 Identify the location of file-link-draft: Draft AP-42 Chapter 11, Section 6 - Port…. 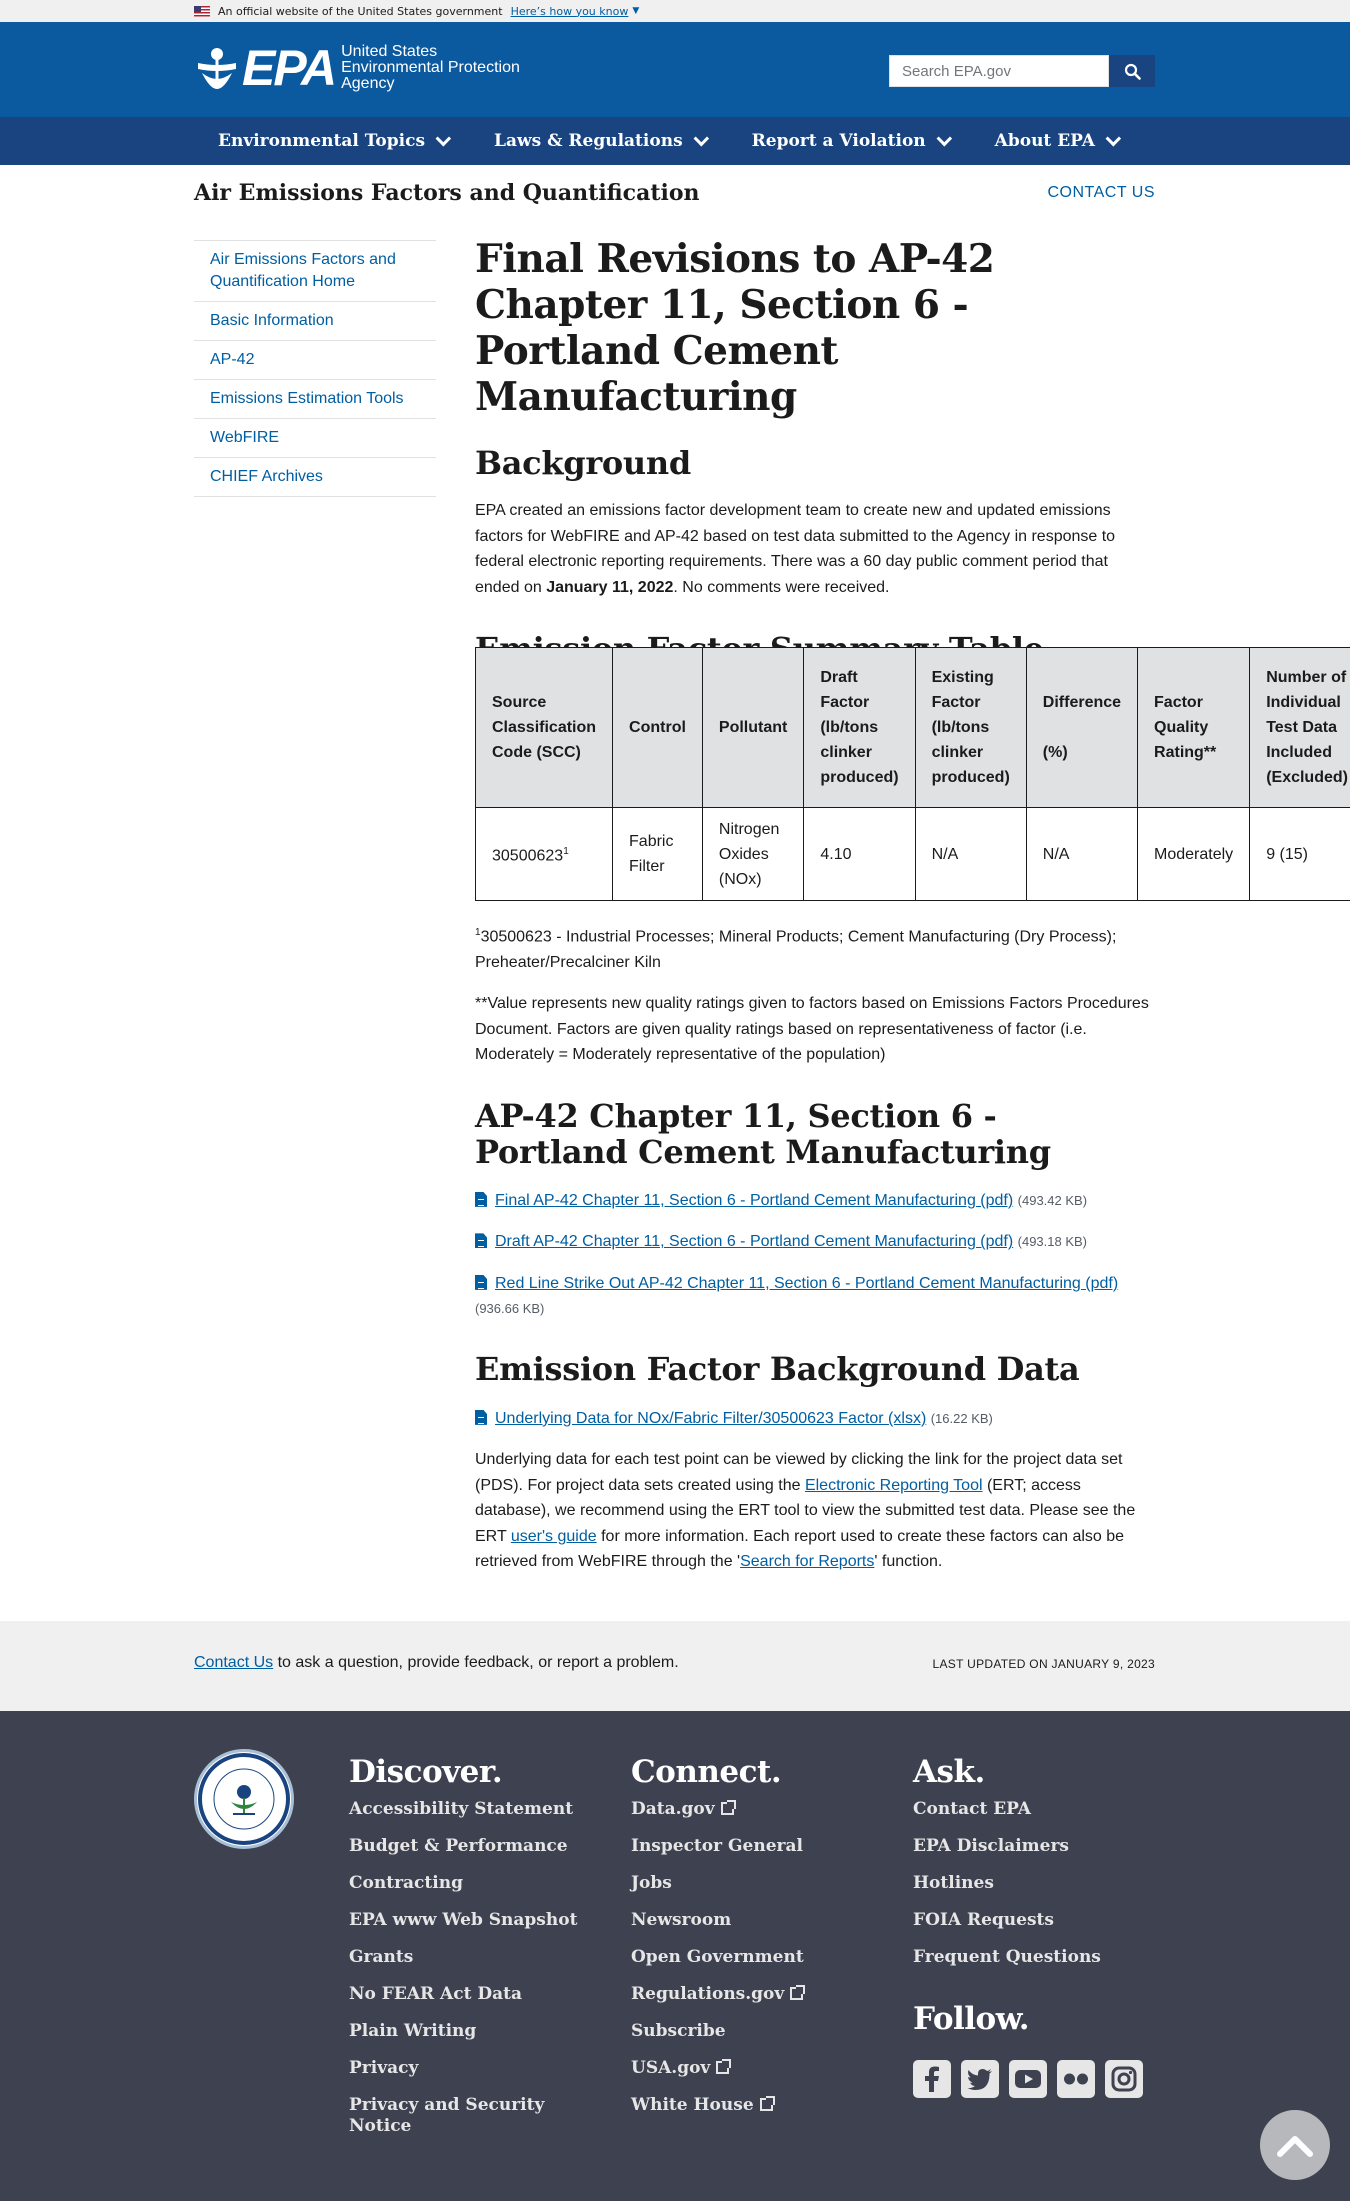
(815, 1242).